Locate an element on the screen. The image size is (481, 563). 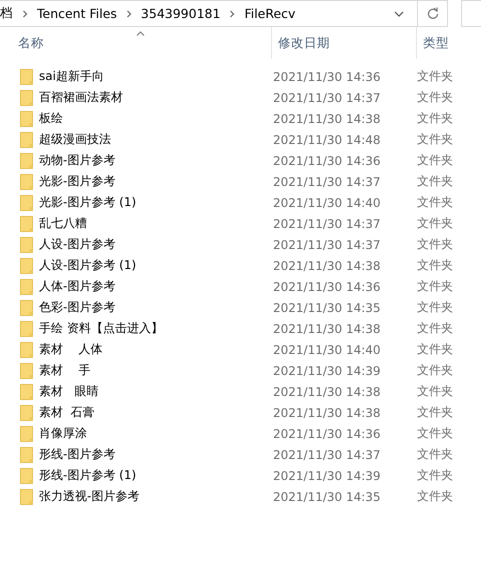
search-field is located at coordinates (471, 13).